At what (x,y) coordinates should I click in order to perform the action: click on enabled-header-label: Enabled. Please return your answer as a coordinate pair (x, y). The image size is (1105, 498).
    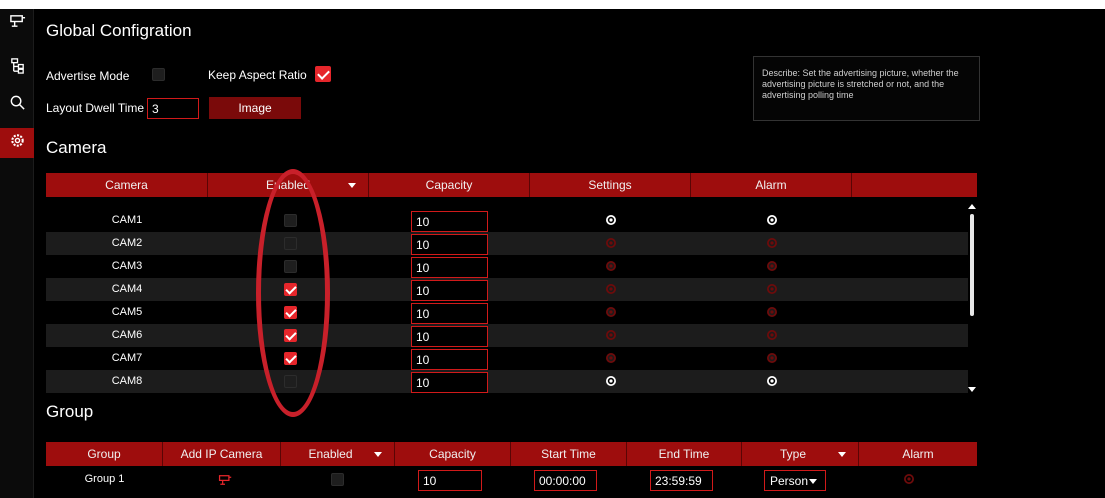
    Looking at the image, I should click on (288, 185).